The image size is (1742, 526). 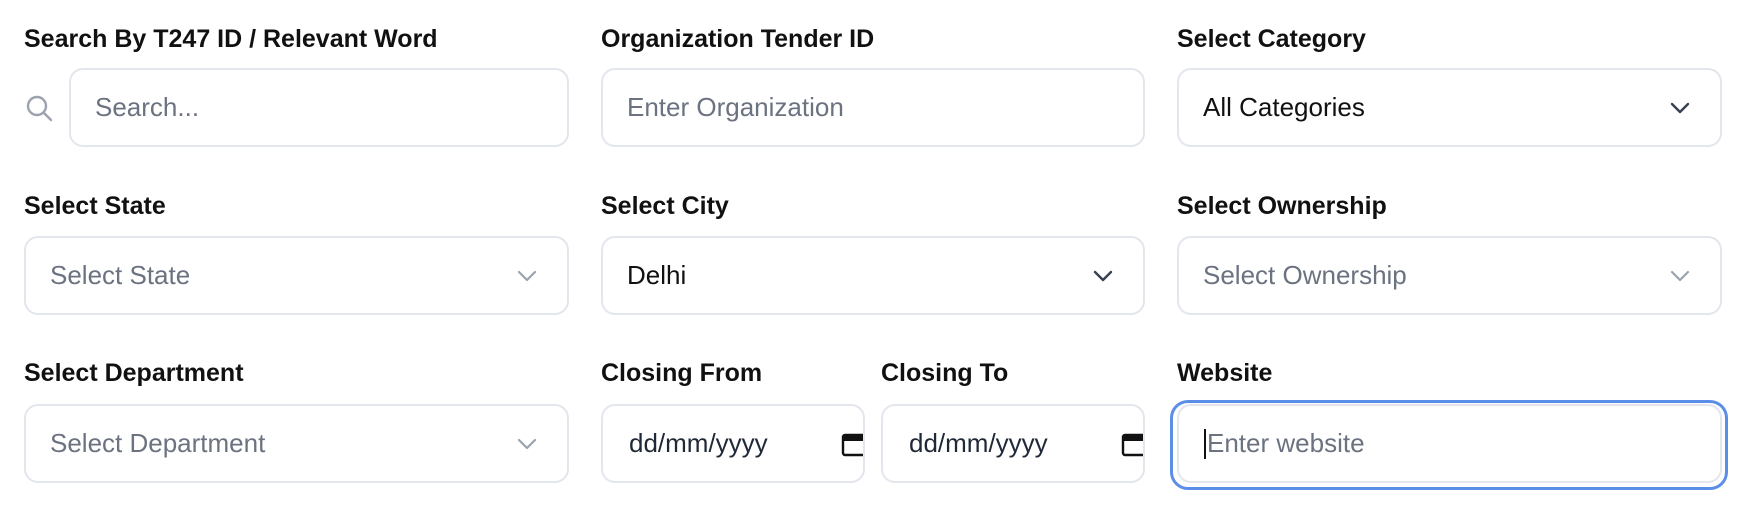 I want to click on ownership-label: Select Ownership, so click(x=1282, y=206).